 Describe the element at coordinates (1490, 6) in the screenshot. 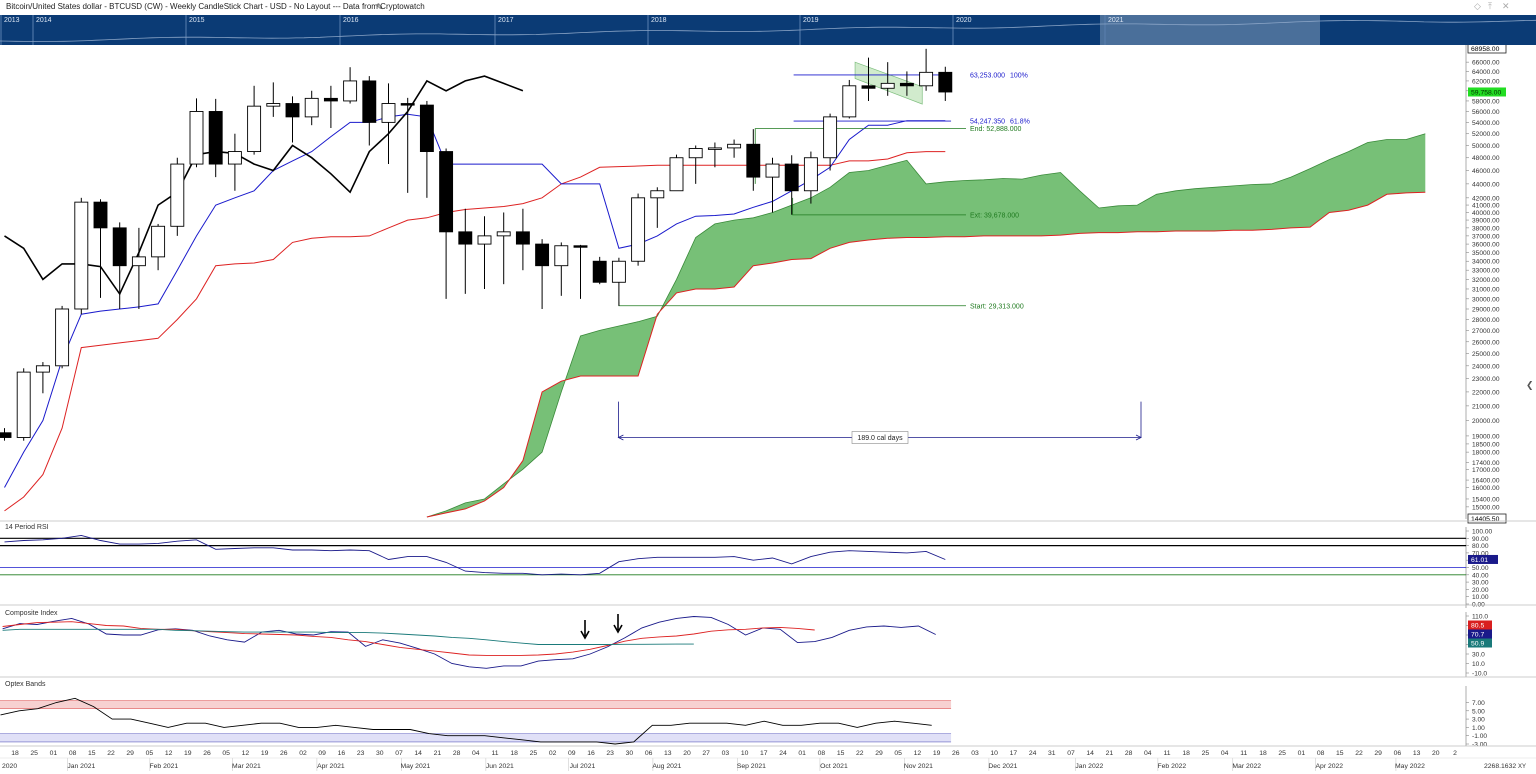

I see `pin-icon: ⤒` at that location.